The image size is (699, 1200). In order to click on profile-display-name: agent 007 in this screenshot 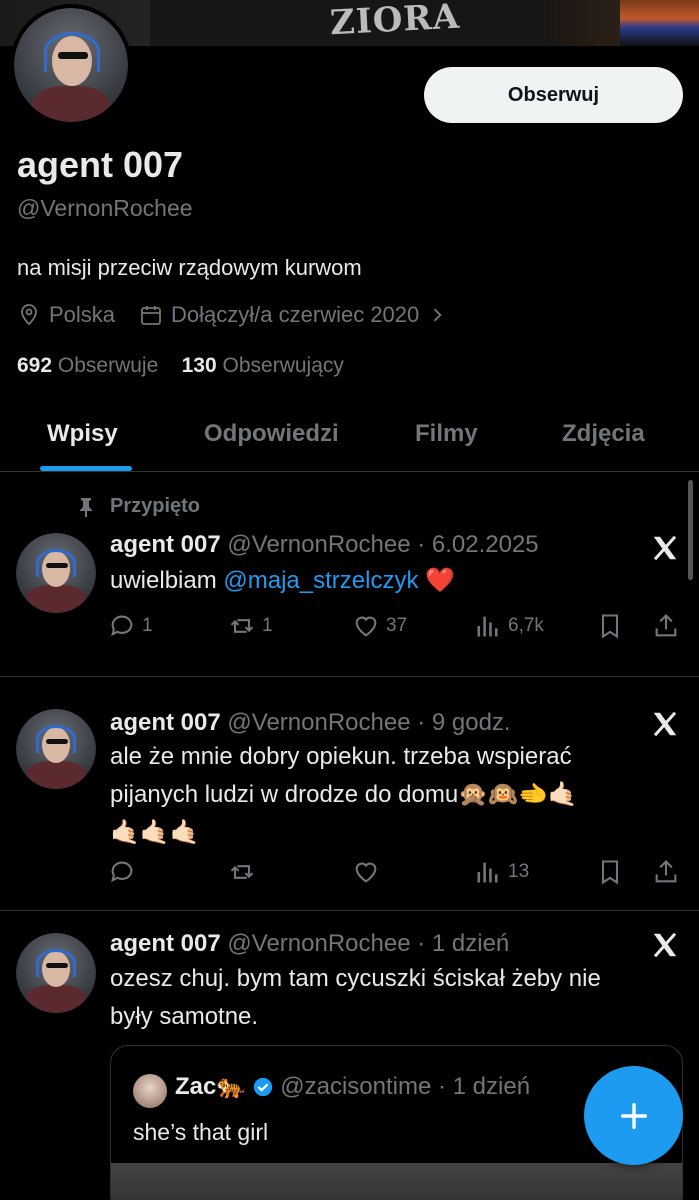, I will do `click(100, 164)`.